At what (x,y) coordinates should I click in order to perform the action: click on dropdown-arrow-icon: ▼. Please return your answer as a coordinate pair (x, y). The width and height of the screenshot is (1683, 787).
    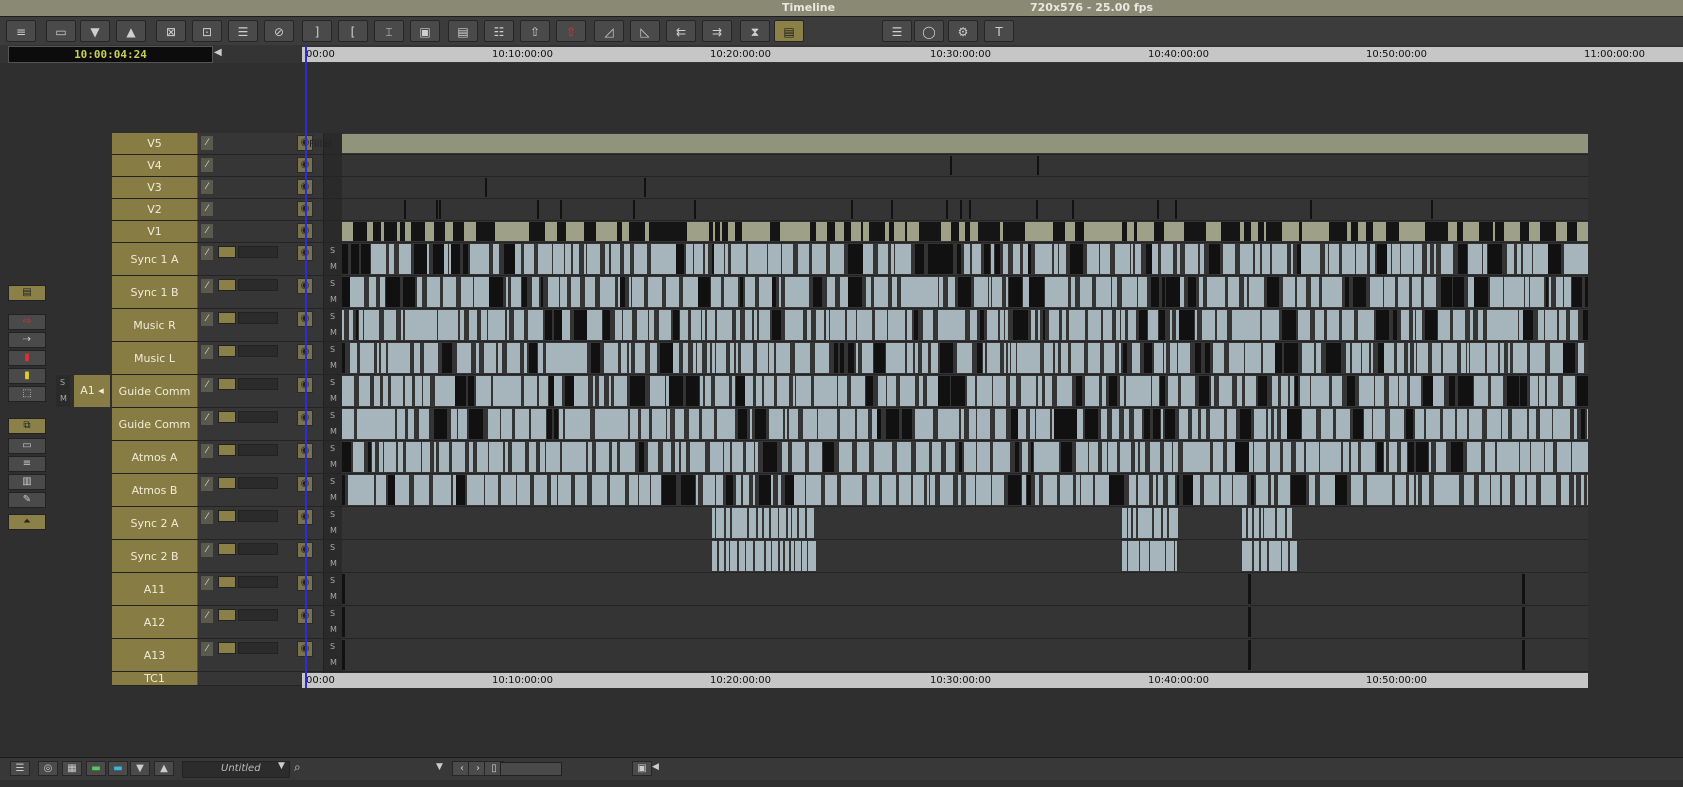
    Looking at the image, I should click on (439, 767).